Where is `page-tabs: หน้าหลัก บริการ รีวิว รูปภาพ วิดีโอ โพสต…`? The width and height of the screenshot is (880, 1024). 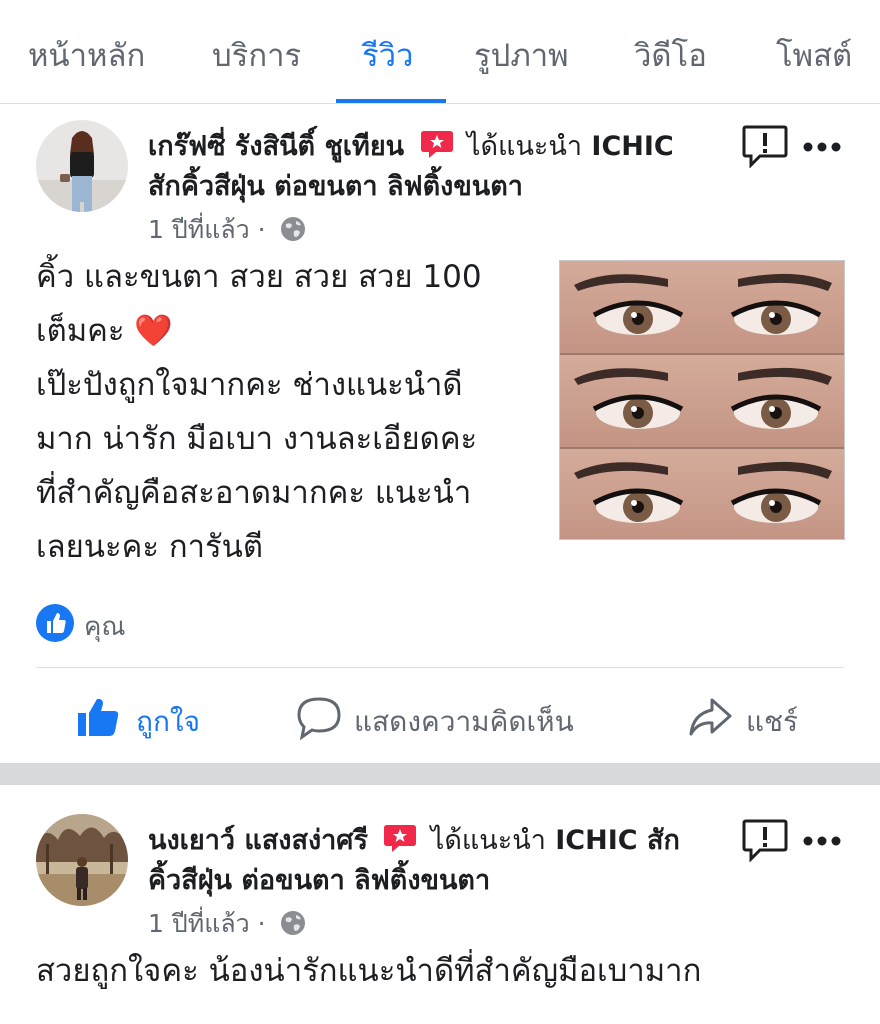
page-tabs: หน้าหลัก บริการ รีวิว รูปภาพ วิดีโอ โพสต… is located at coordinates (440, 52).